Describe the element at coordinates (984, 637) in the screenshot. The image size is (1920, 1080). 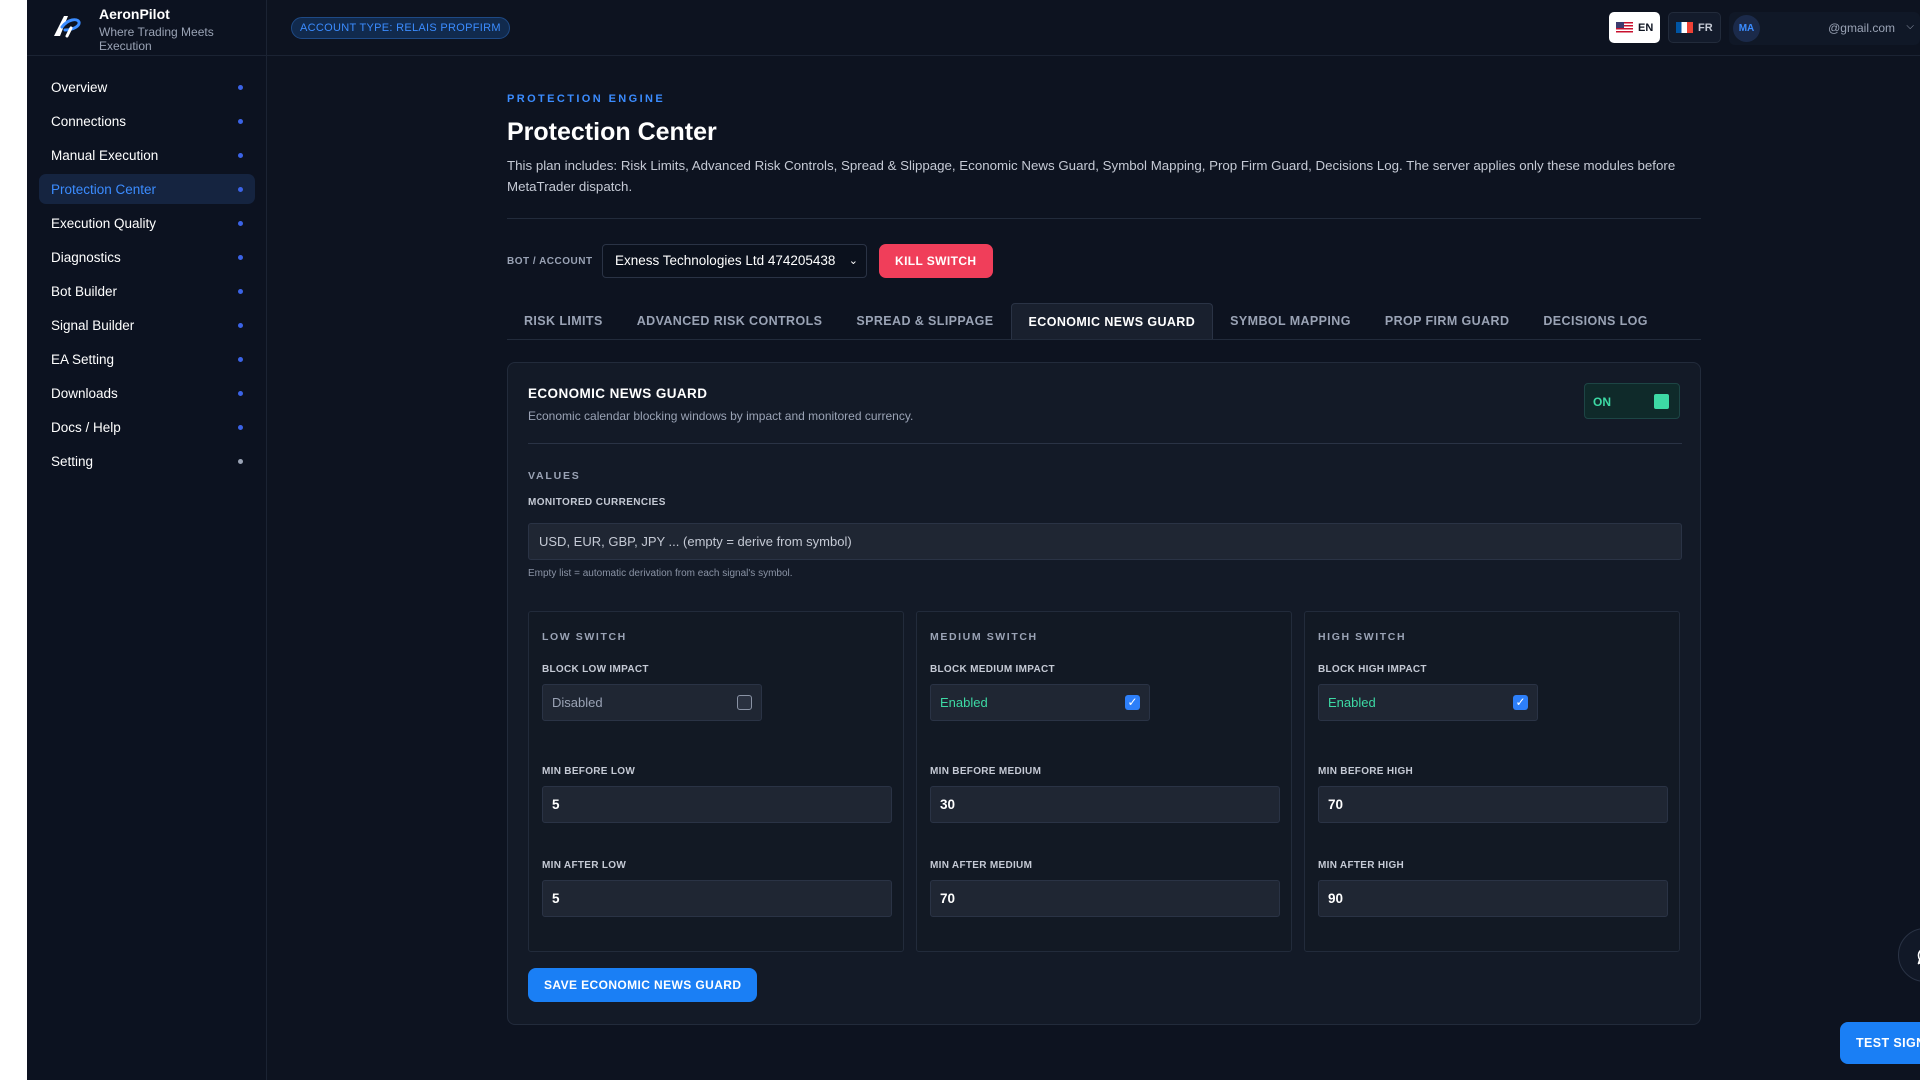
I see `panel-heading: MEDIUM SWITCH` at that location.